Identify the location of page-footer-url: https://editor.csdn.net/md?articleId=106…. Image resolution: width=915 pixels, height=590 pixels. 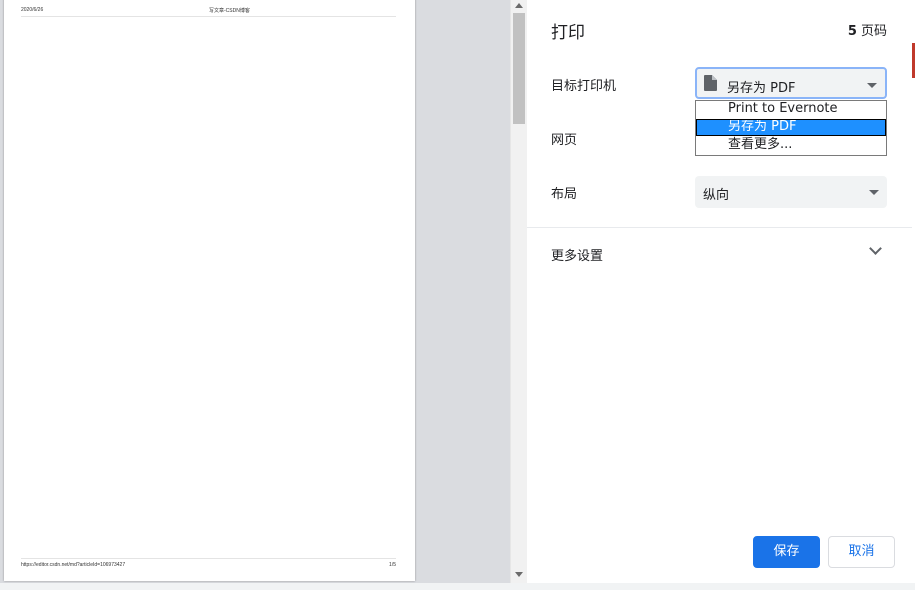
(73, 565).